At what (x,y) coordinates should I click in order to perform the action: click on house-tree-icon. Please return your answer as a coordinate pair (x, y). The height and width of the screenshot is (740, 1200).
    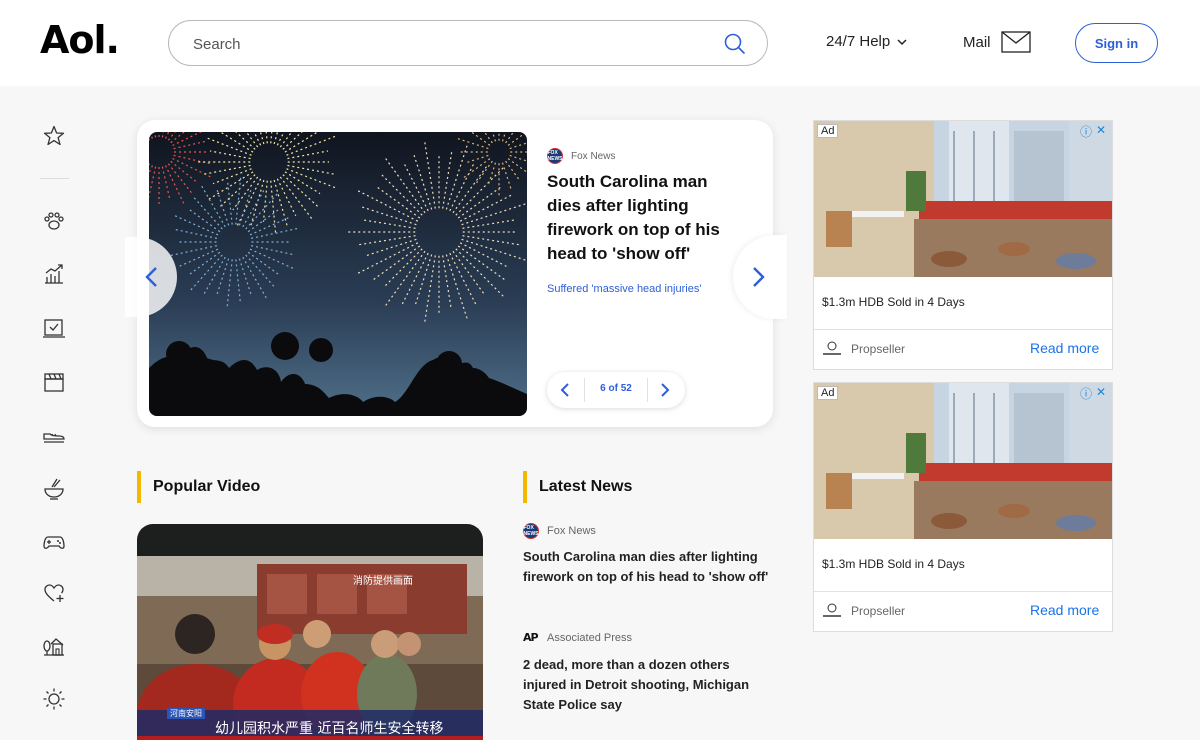
    Looking at the image, I should click on (54, 646).